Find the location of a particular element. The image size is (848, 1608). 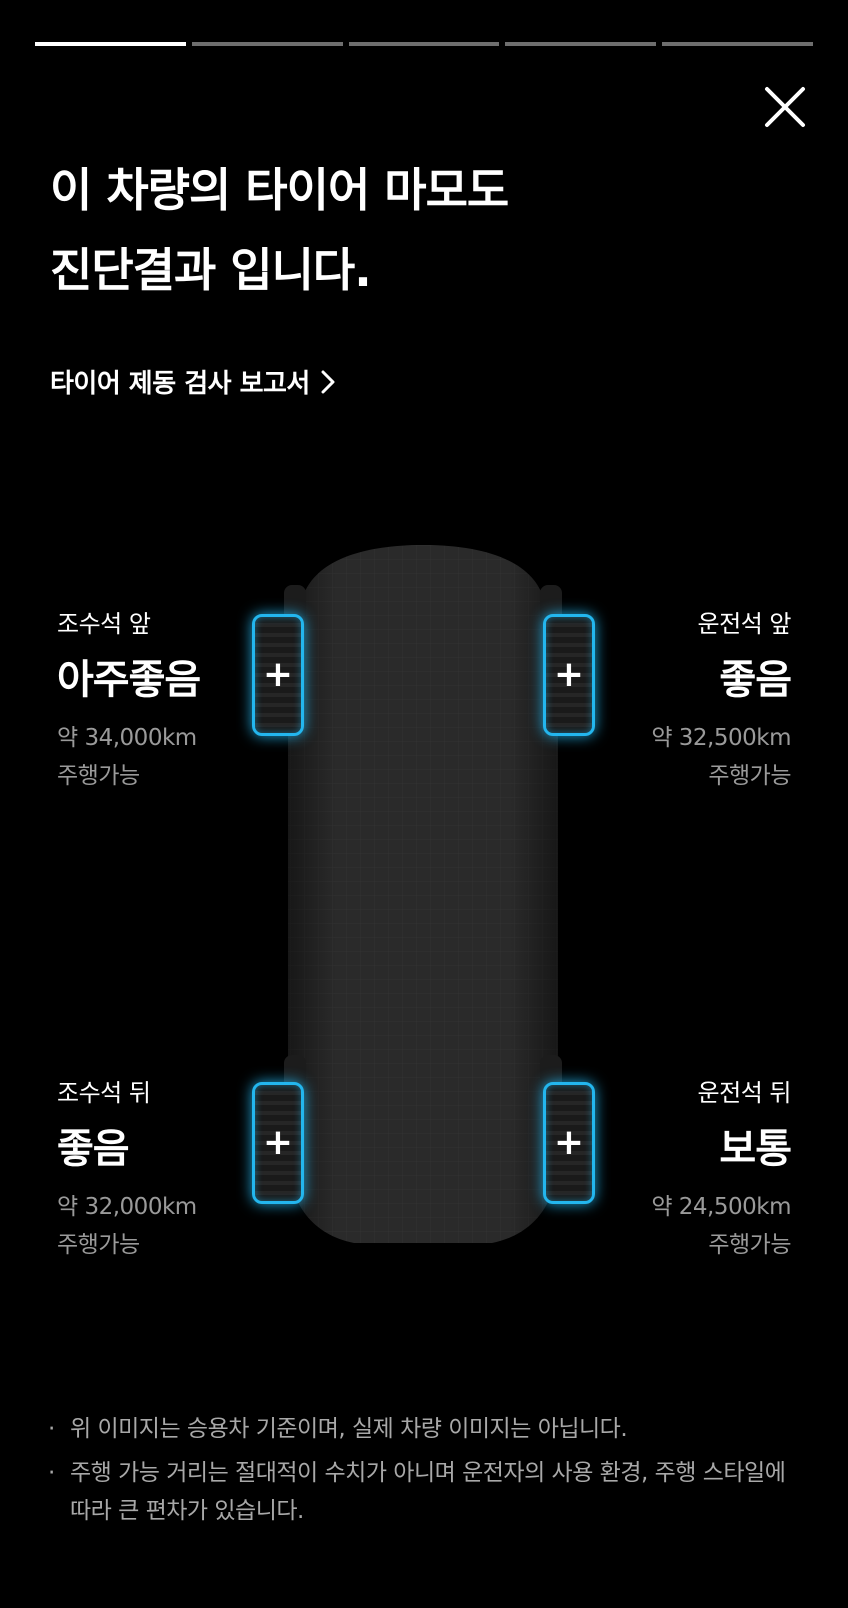

disclaimer-note: · 위 이미지는 승용차 기준이며, 실제 차량 이미지는 아닙니다. is located at coordinates (428, 1429).